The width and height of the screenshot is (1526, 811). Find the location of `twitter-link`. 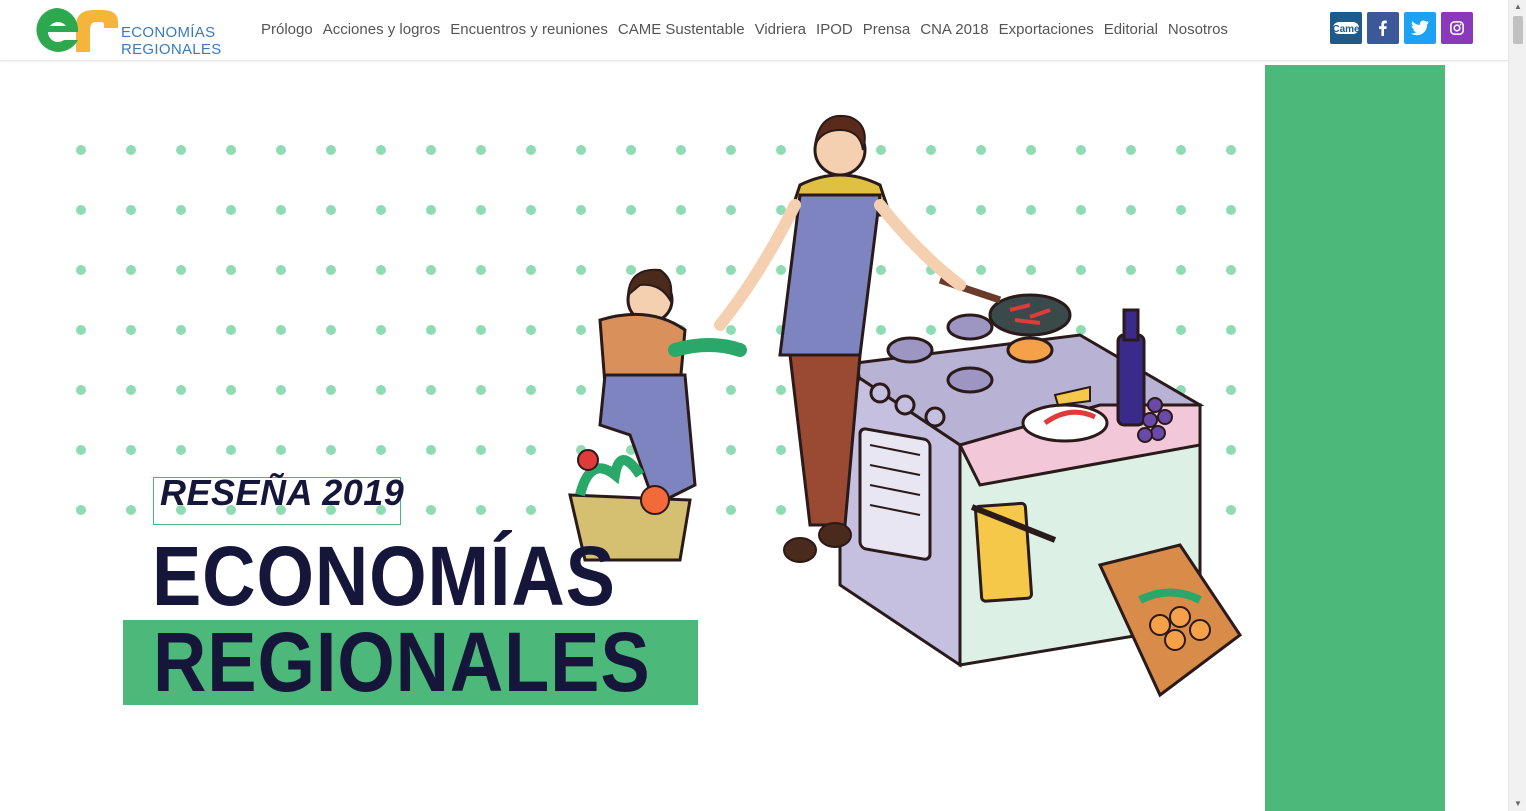

twitter-link is located at coordinates (1420, 28).